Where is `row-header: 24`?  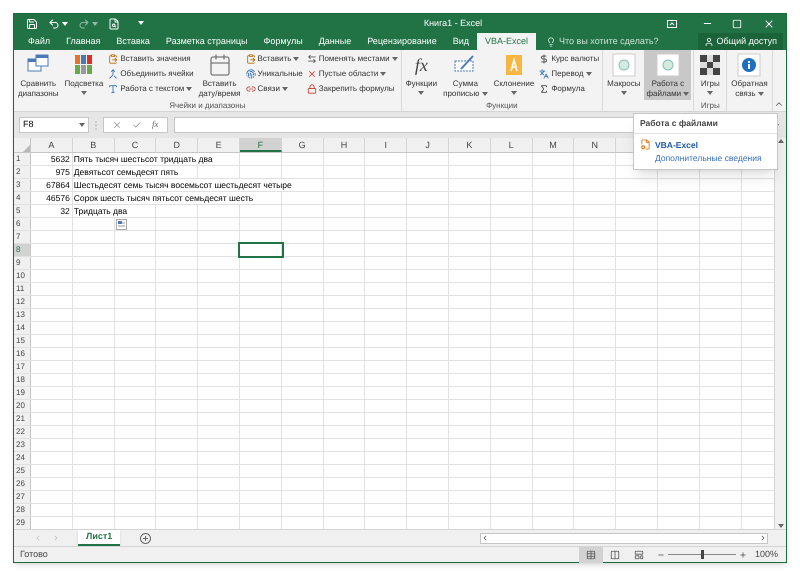 row-header: 24 is located at coordinates (22, 458).